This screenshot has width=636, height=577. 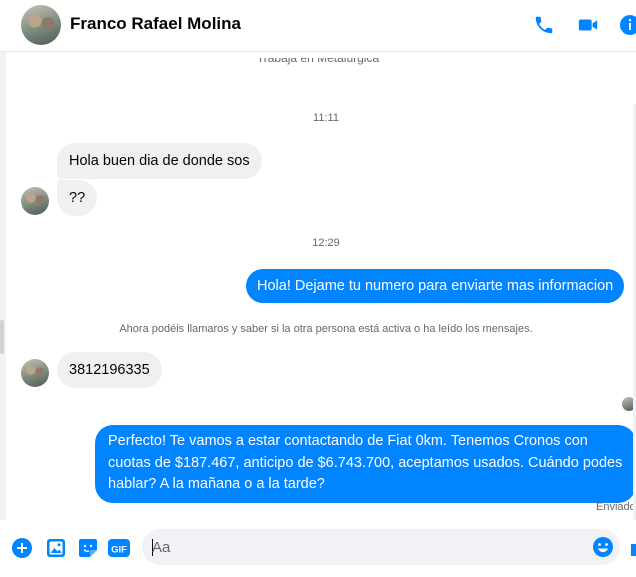 What do you see at coordinates (155, 24) in the screenshot?
I see `contact-name: Franco Rafael Molina` at bounding box center [155, 24].